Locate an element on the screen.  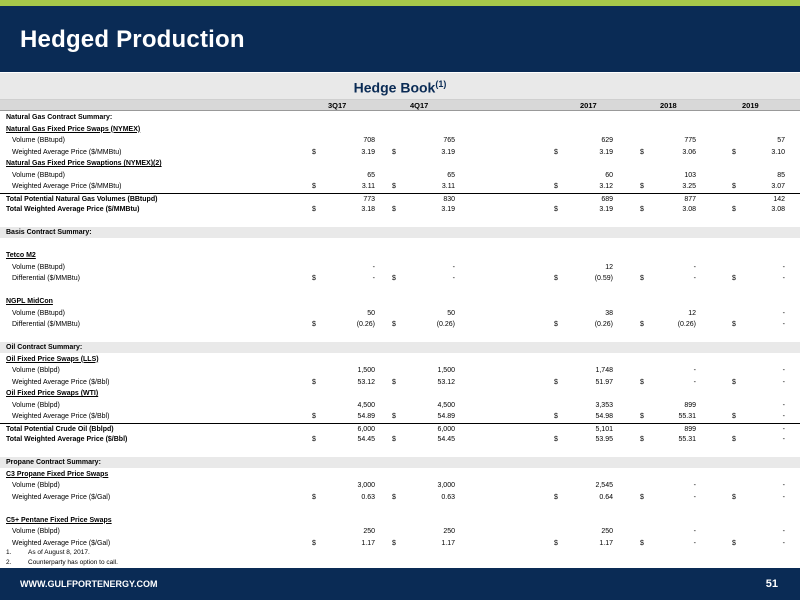
column-header: 2018 is located at coordinates (668, 105).